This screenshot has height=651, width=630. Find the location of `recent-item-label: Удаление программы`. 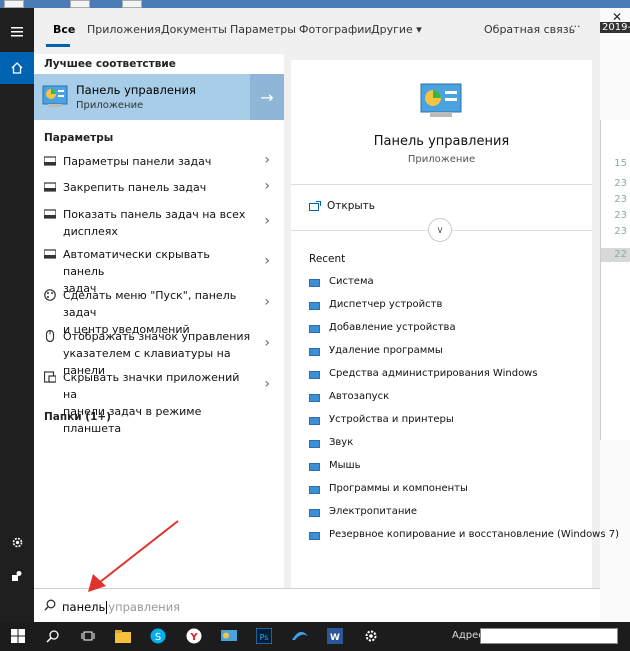

recent-item-label: Удаление программы is located at coordinates (386, 350).